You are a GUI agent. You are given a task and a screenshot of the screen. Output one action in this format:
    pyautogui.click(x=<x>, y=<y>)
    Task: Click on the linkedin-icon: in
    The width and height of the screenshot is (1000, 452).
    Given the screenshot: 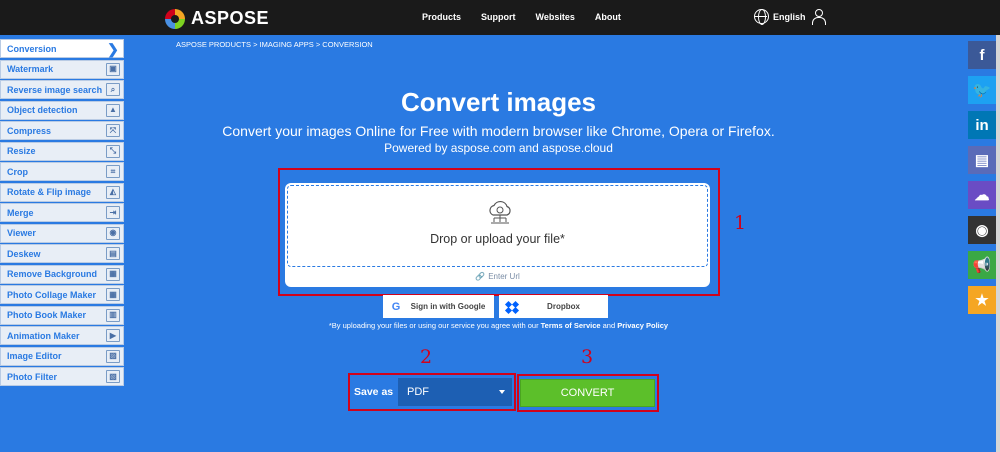 What is the action you would take?
    pyautogui.click(x=982, y=125)
    